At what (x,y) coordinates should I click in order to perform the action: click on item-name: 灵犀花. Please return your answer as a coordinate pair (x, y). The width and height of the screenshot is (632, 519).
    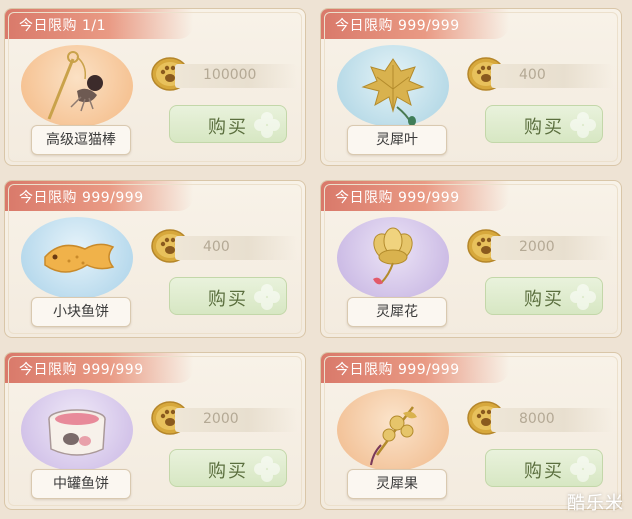
    Looking at the image, I should click on (397, 312).